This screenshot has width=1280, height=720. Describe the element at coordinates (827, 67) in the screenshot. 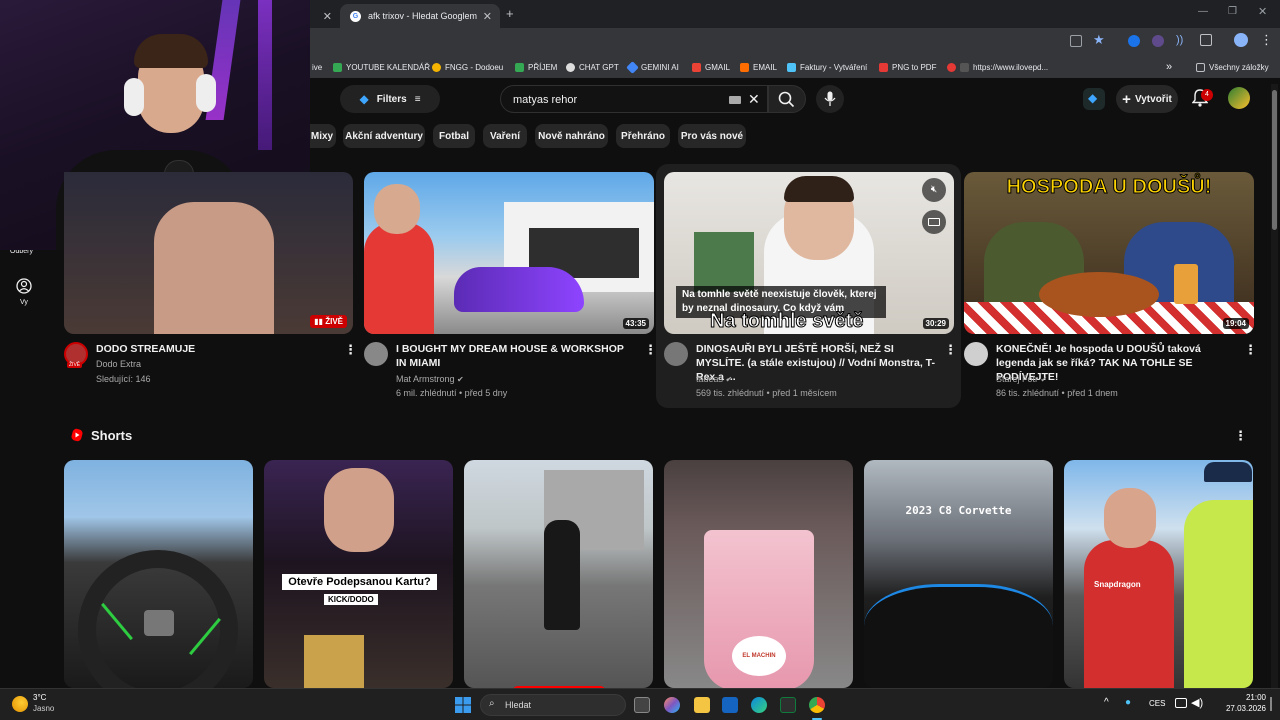

I see `bookmark-item: Faktury - Vytváření` at that location.